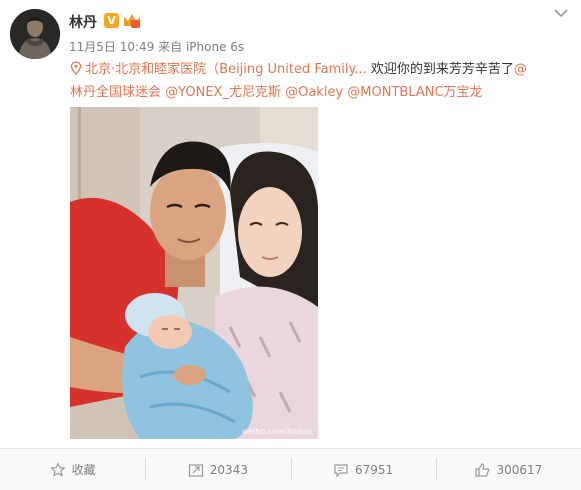 The image size is (581, 490). I want to click on mention-yonex: @YONEX_尤尼克斯, so click(223, 92).